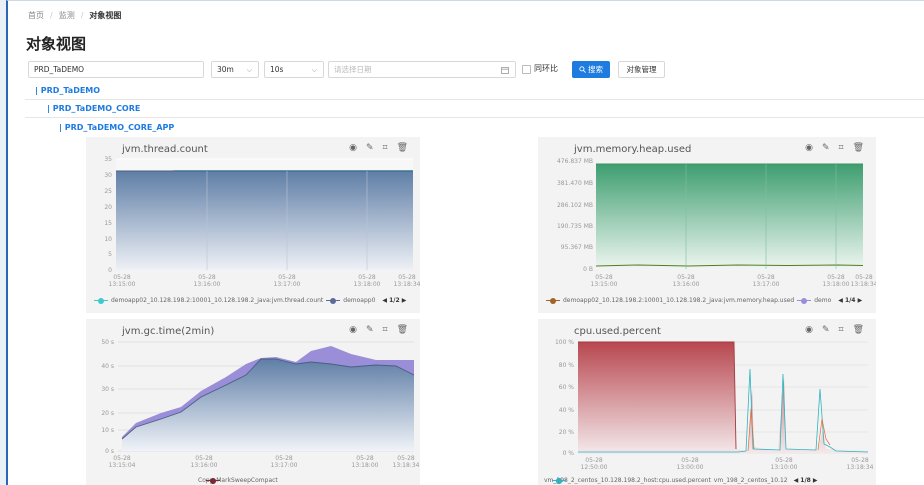 The height and width of the screenshot is (485, 924). I want to click on y-tick: 60 %, so click(567, 387).